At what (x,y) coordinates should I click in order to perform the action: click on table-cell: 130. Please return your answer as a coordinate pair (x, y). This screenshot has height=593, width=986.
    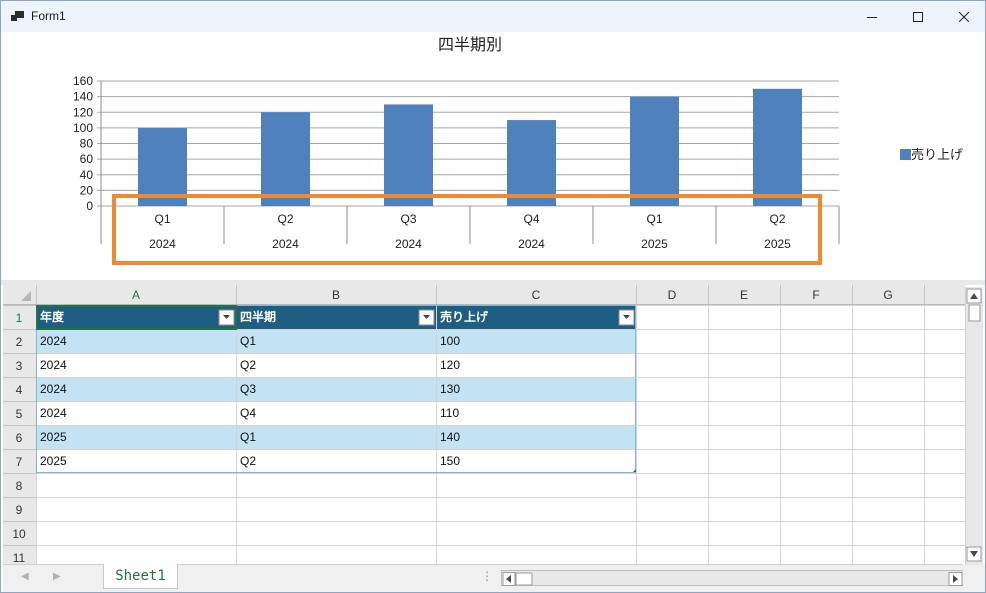
    Looking at the image, I should click on (450, 389).